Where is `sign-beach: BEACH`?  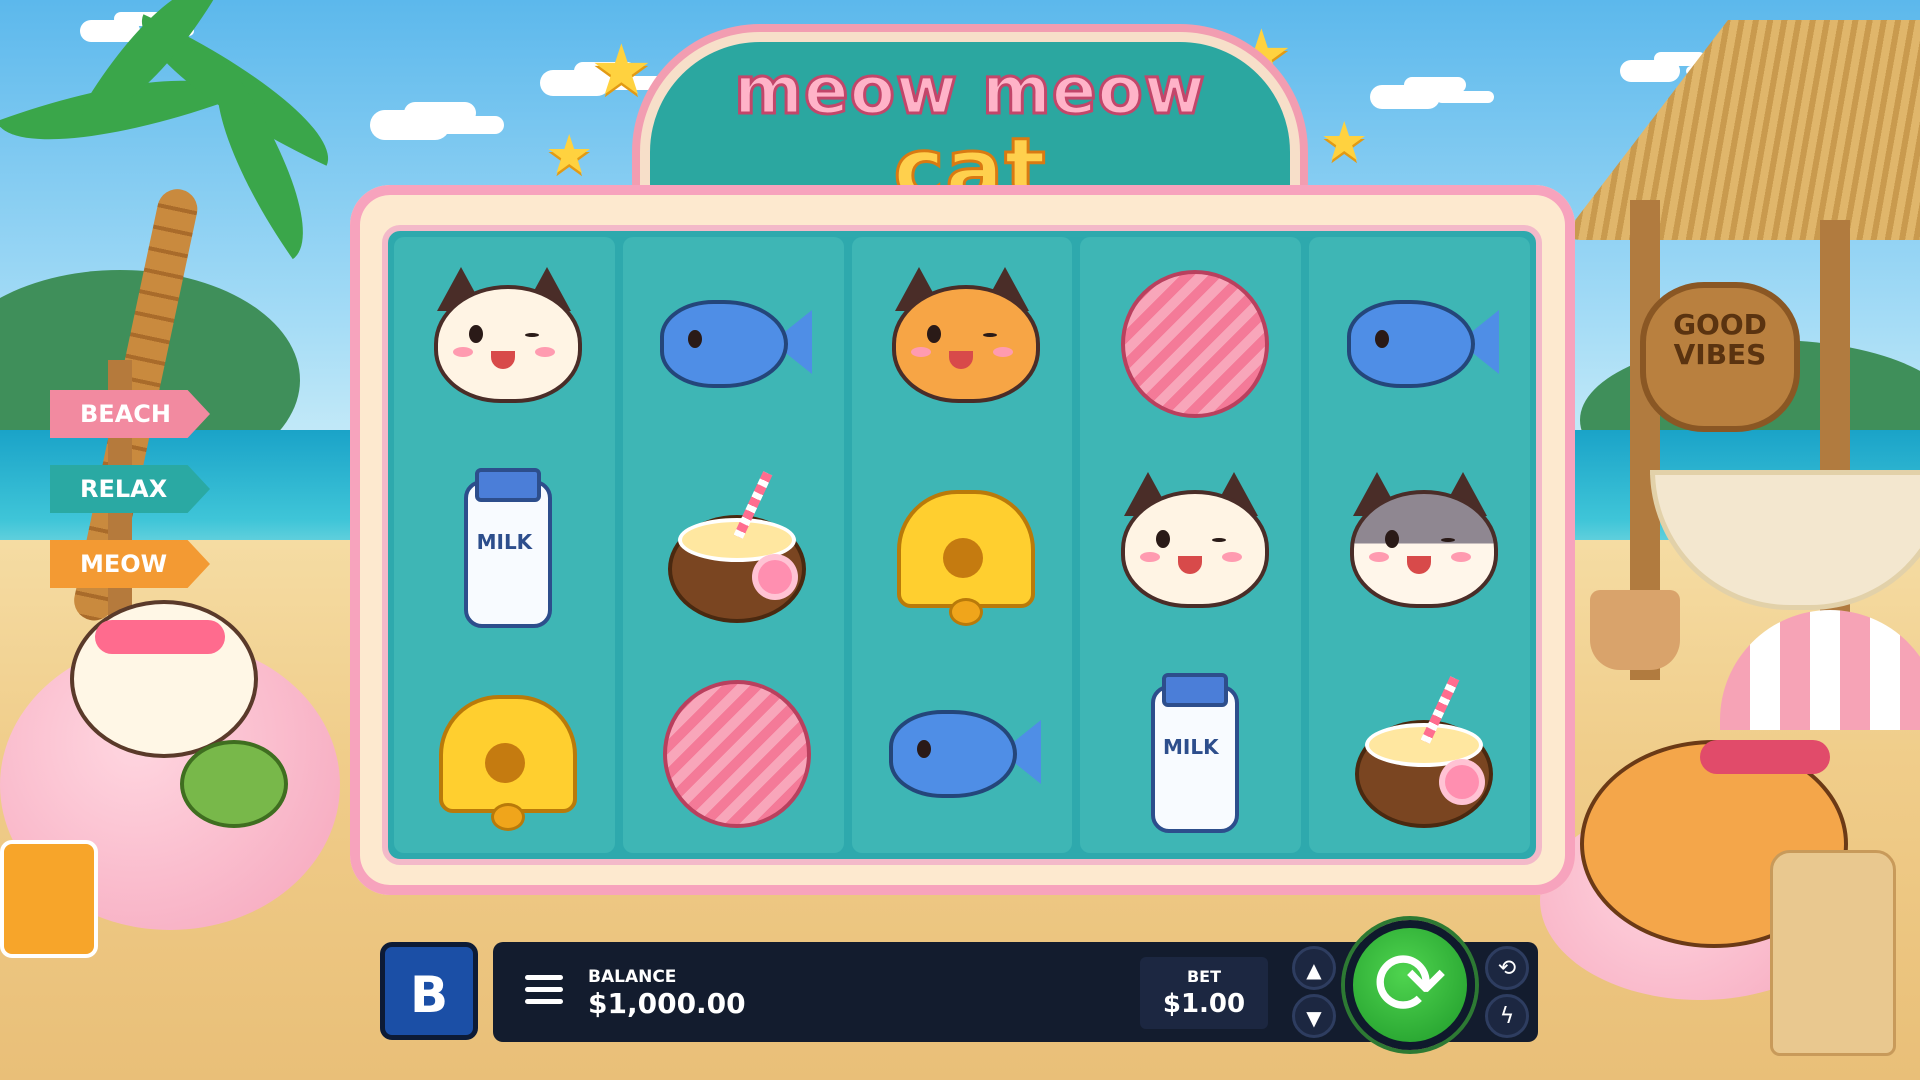
sign-beach: BEACH is located at coordinates (130, 414).